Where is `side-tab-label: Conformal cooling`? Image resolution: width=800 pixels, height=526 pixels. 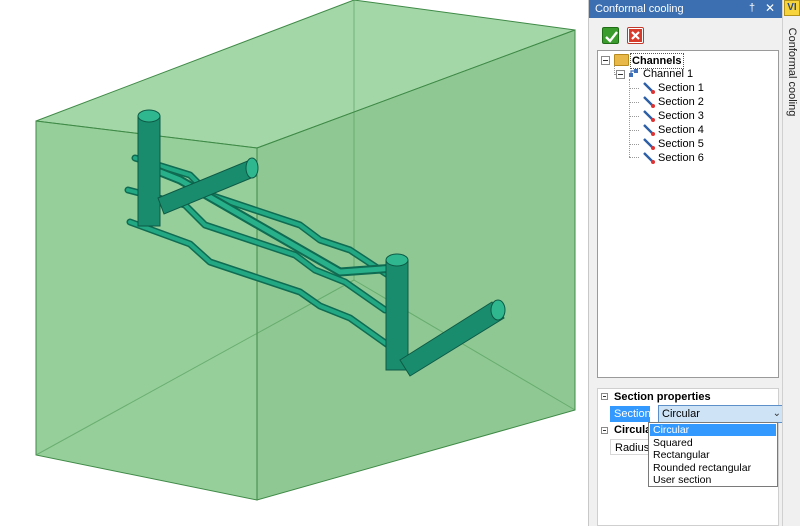
side-tab-label: Conformal cooling is located at coordinates (792, 72).